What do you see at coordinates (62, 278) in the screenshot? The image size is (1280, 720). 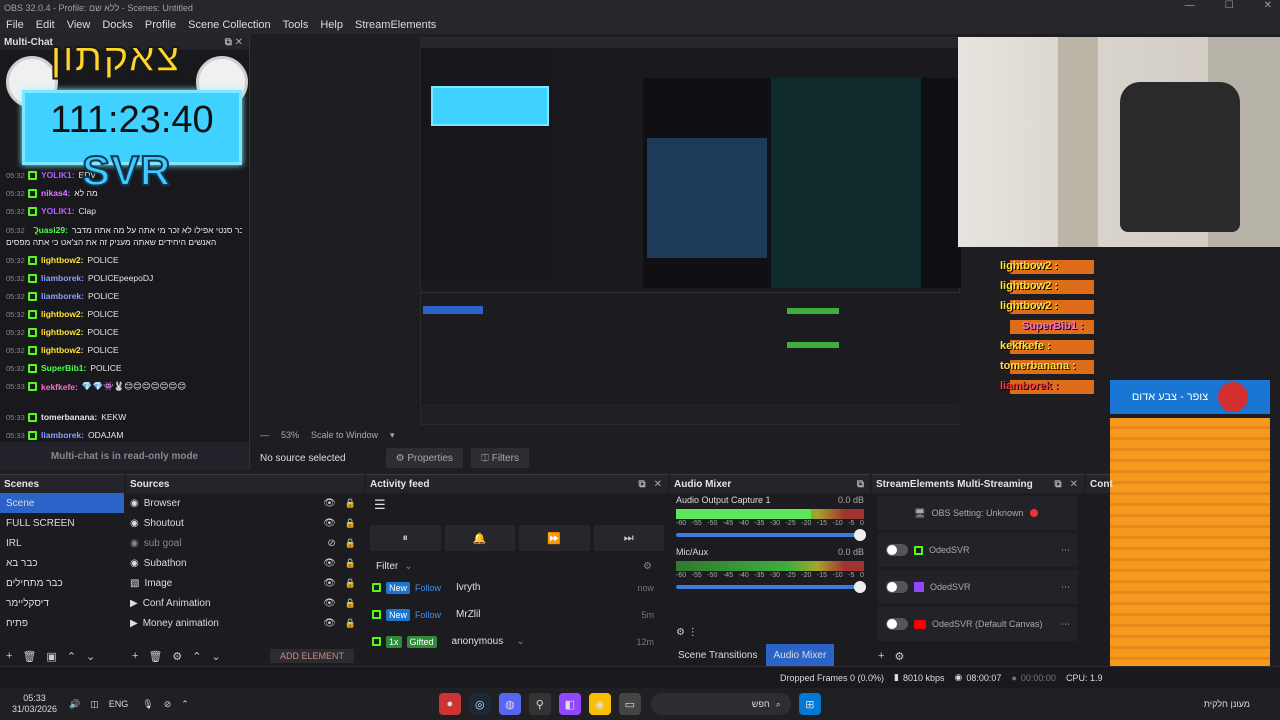 I see `chat-username: liamborek:` at bounding box center [62, 278].